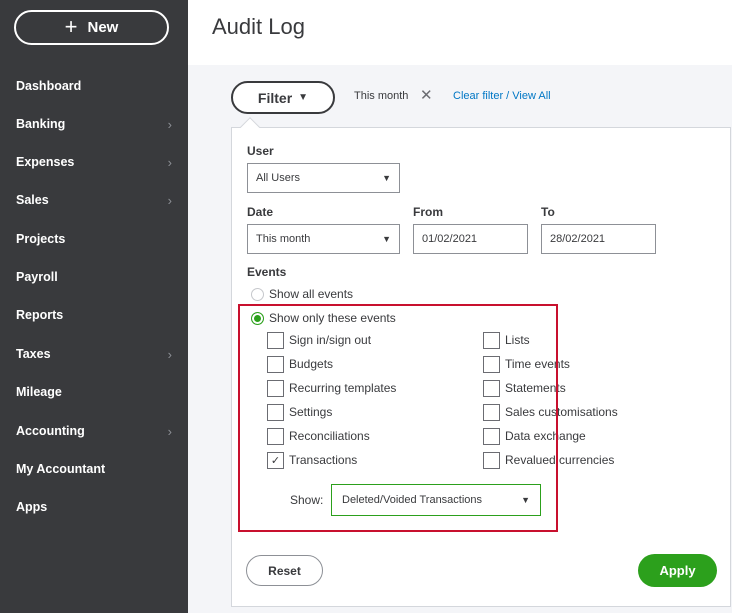  I want to click on time-events-checkbox, so click(491, 364).